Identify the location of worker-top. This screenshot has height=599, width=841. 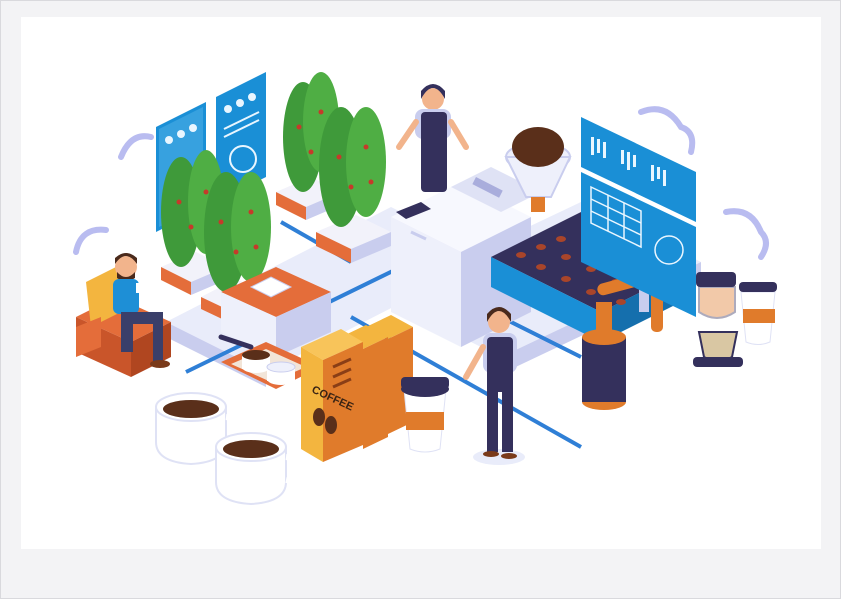
(432, 138).